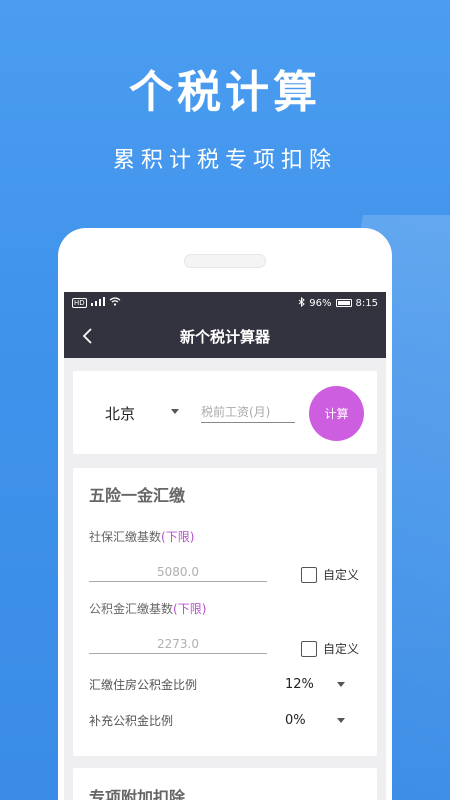 Image resolution: width=450 pixels, height=800 pixels. Describe the element at coordinates (311, 720) in the screenshot. I see `extra-ratio-value: 0%` at that location.